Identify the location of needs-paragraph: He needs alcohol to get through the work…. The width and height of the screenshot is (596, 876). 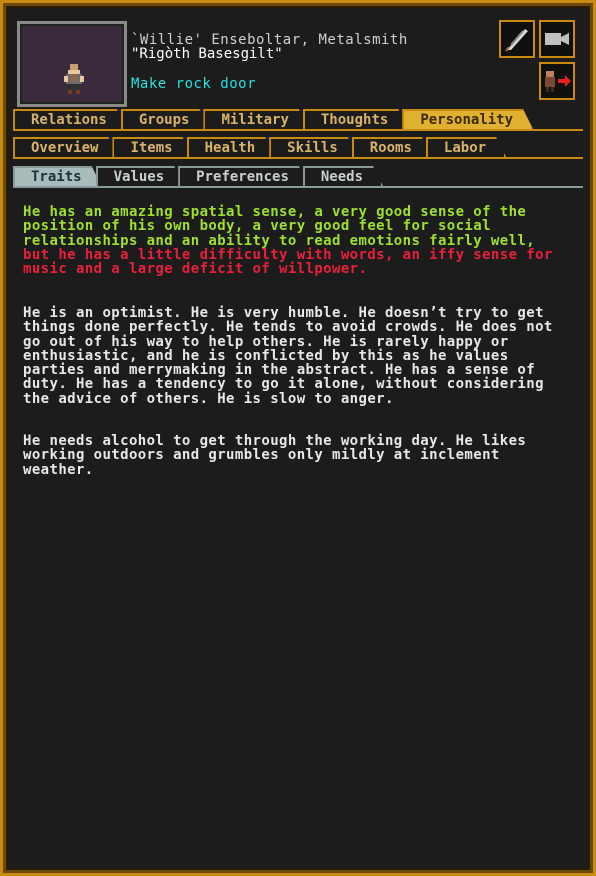
(275, 455).